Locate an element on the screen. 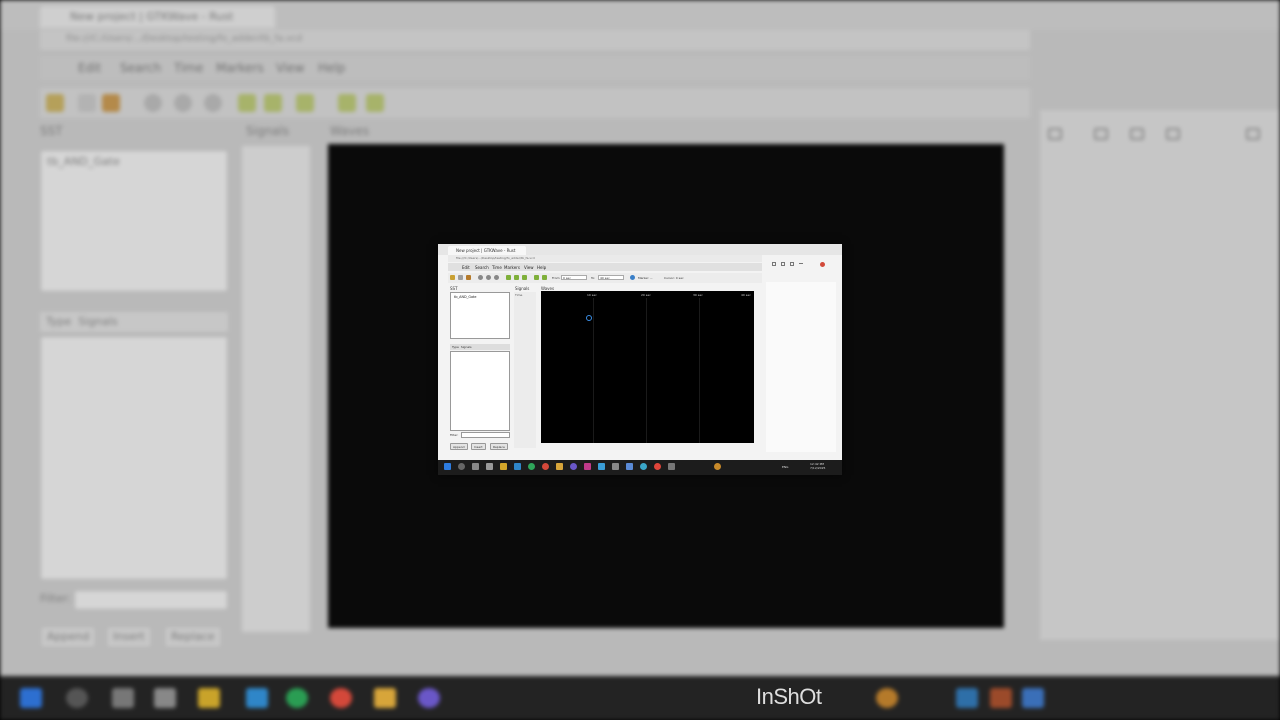  folder-icon is located at coordinates (559, 466).